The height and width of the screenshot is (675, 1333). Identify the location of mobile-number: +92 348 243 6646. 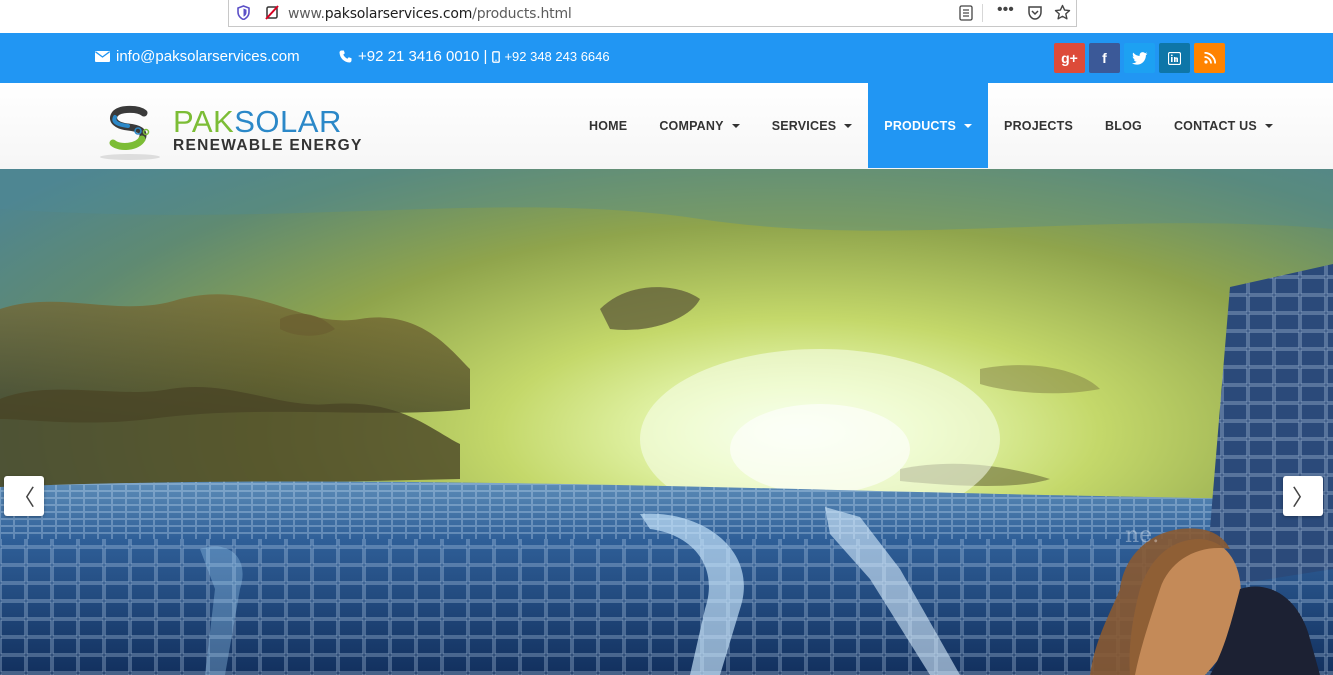
(556, 56).